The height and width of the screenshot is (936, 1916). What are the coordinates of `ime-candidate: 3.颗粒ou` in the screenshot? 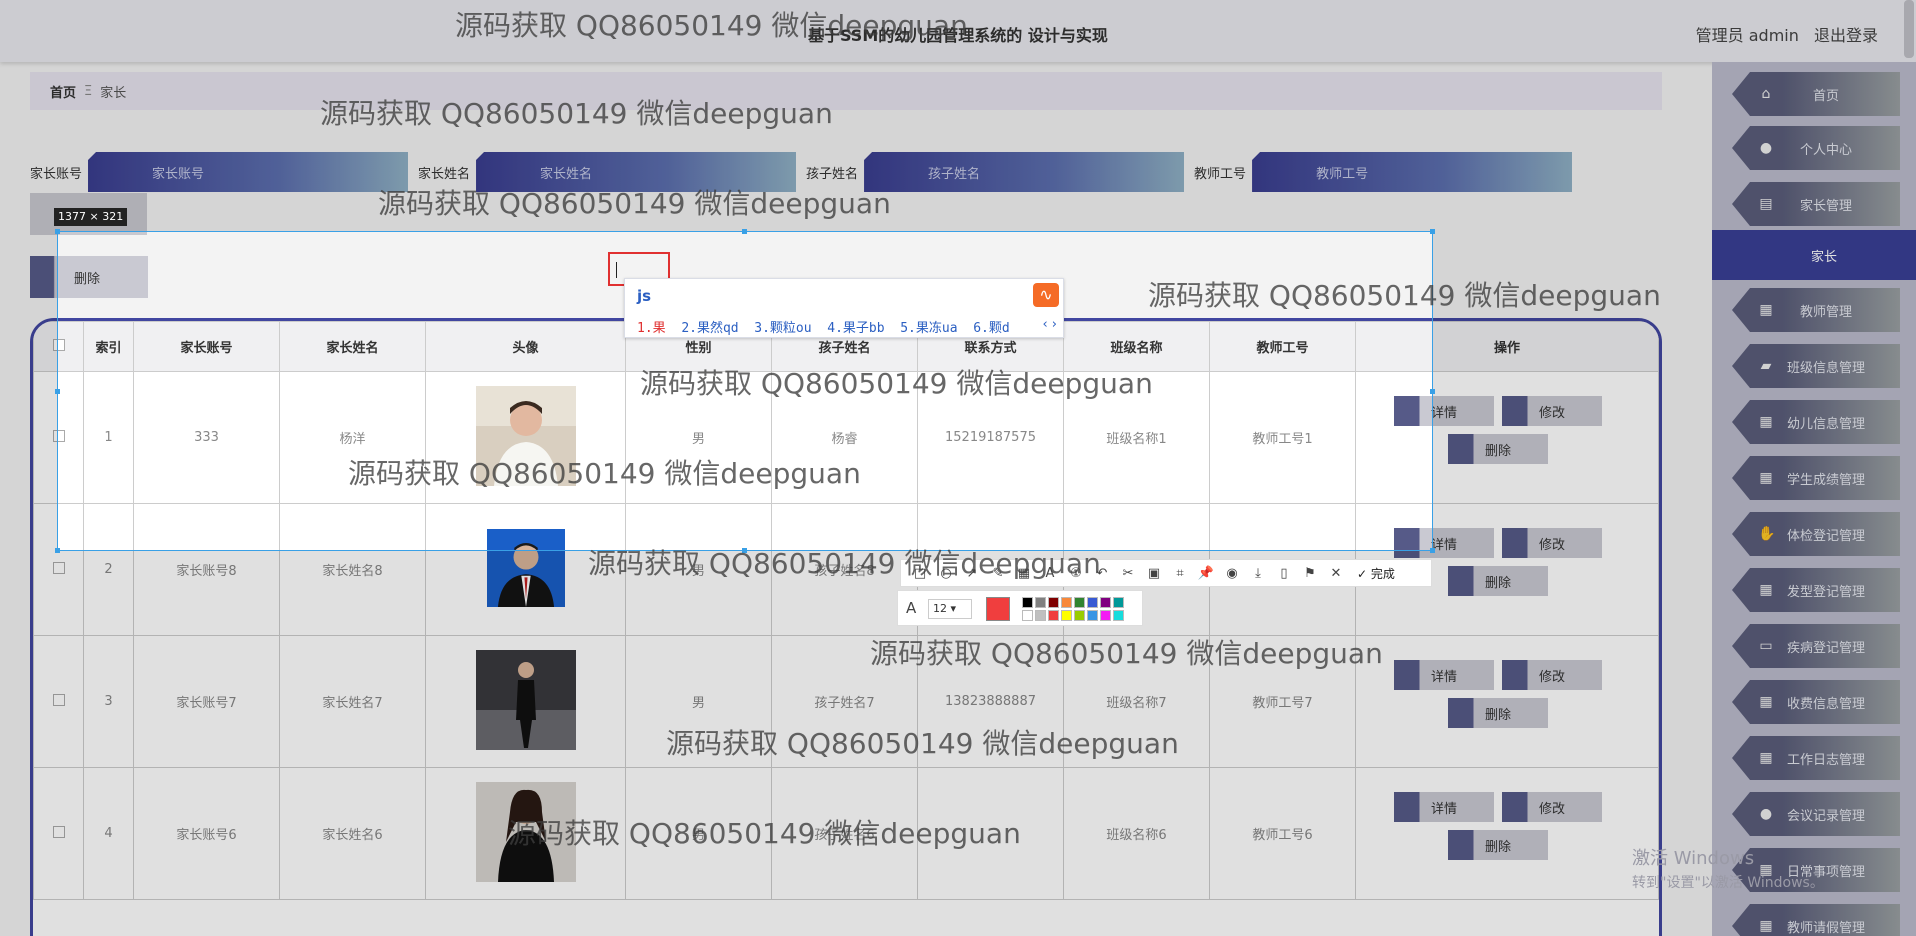 It's located at (782, 328).